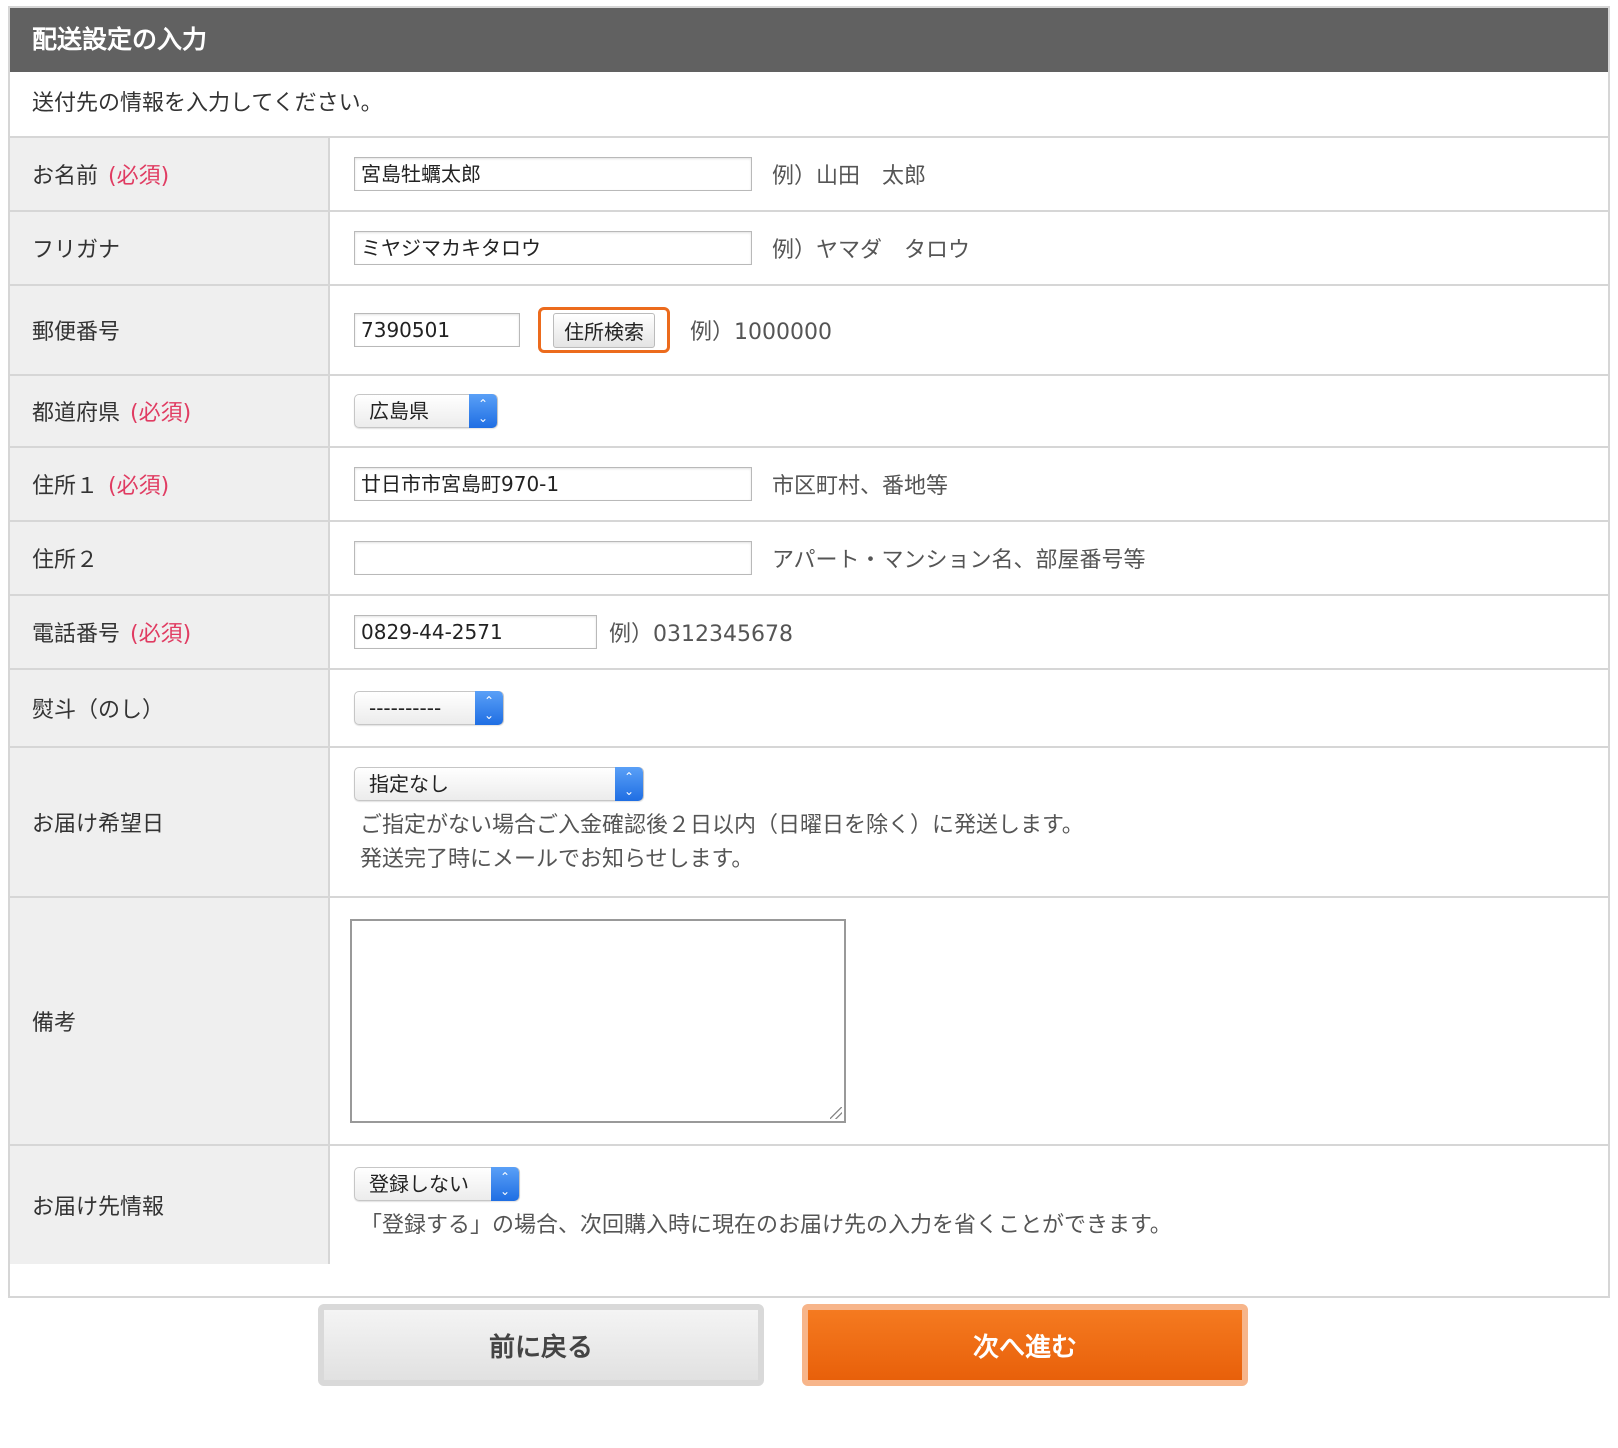  What do you see at coordinates (170, 330) in the screenshot?
I see `label-cell-postal: 郵便番号` at bounding box center [170, 330].